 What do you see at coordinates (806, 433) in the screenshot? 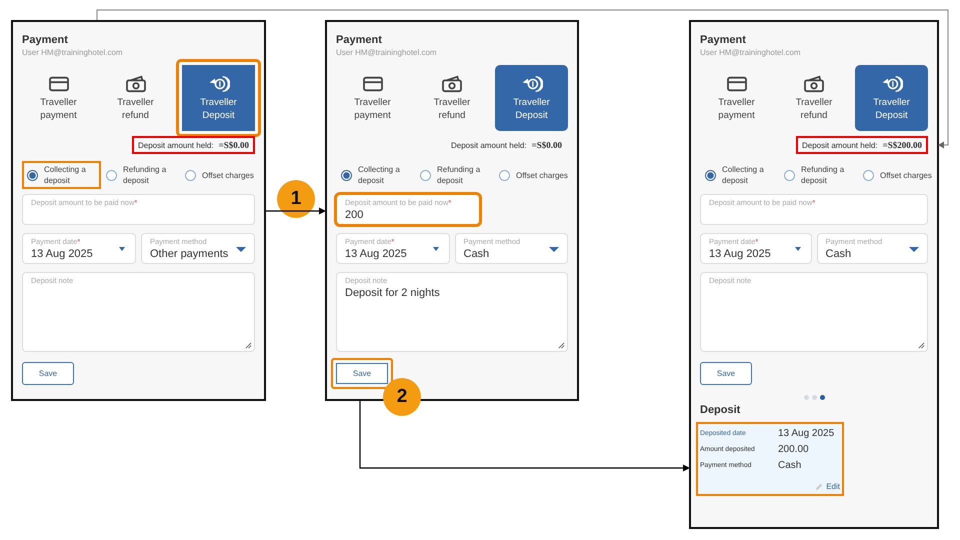
I see `detail-value: 13 Aug 2025` at bounding box center [806, 433].